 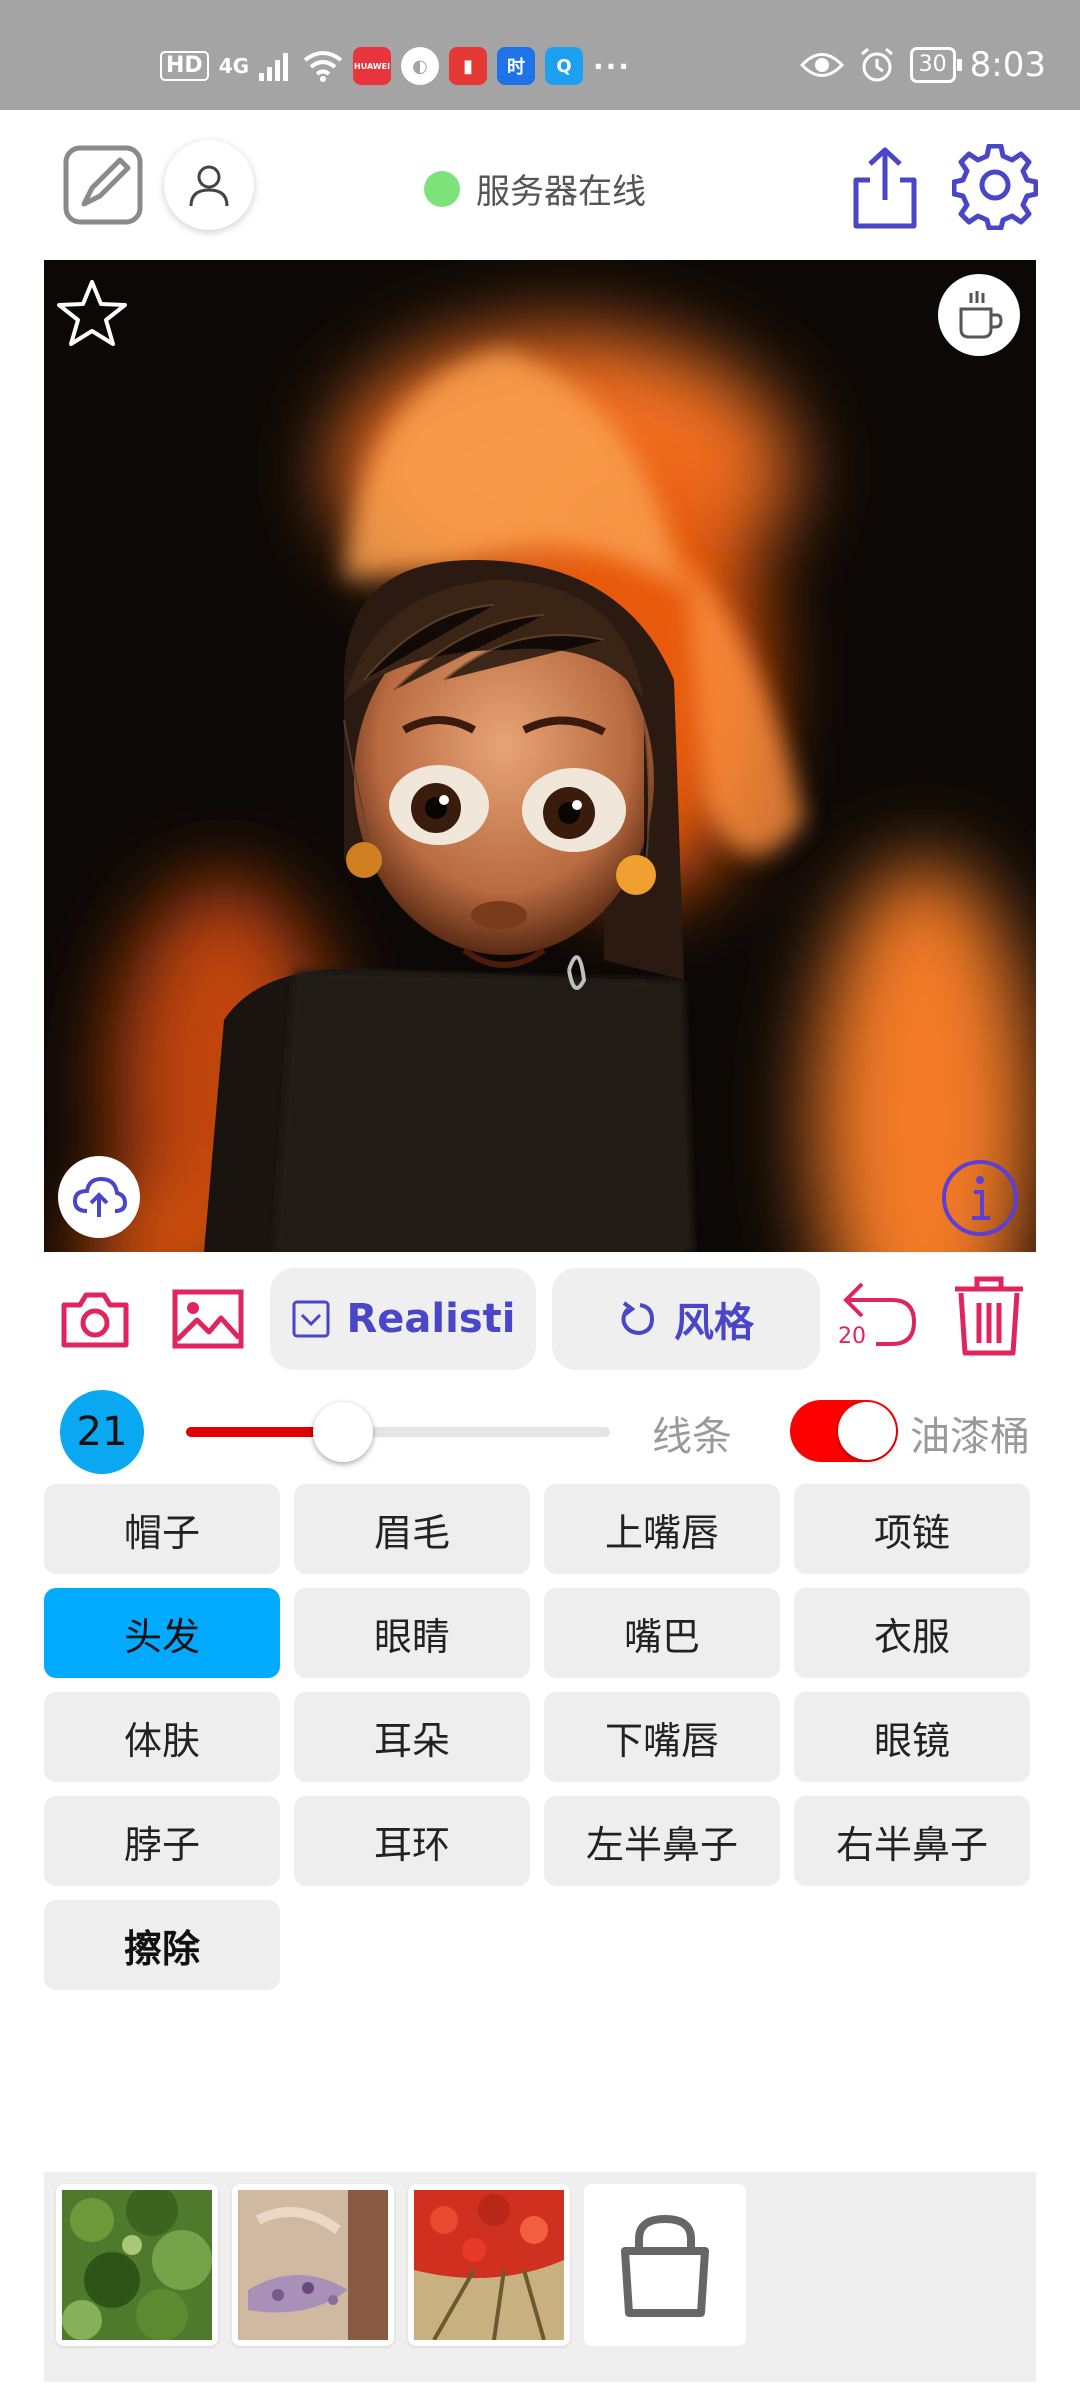 What do you see at coordinates (564, 66) in the screenshot?
I see `search-app-icon: Q` at bounding box center [564, 66].